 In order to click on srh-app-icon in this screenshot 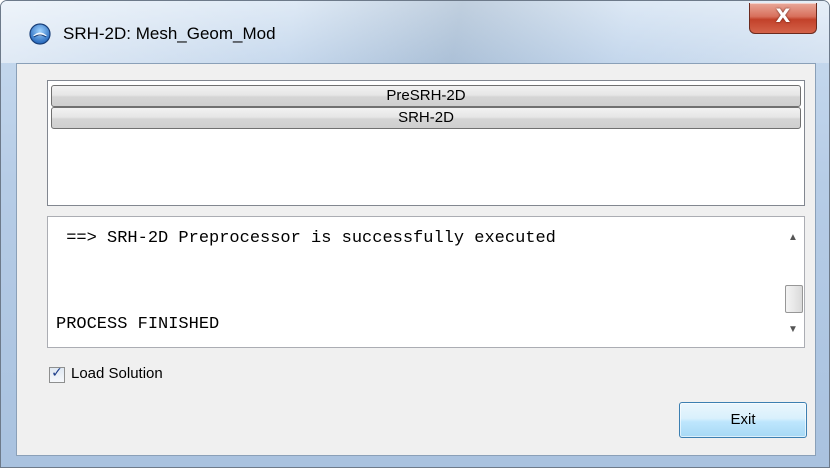, I will do `click(40, 34)`.